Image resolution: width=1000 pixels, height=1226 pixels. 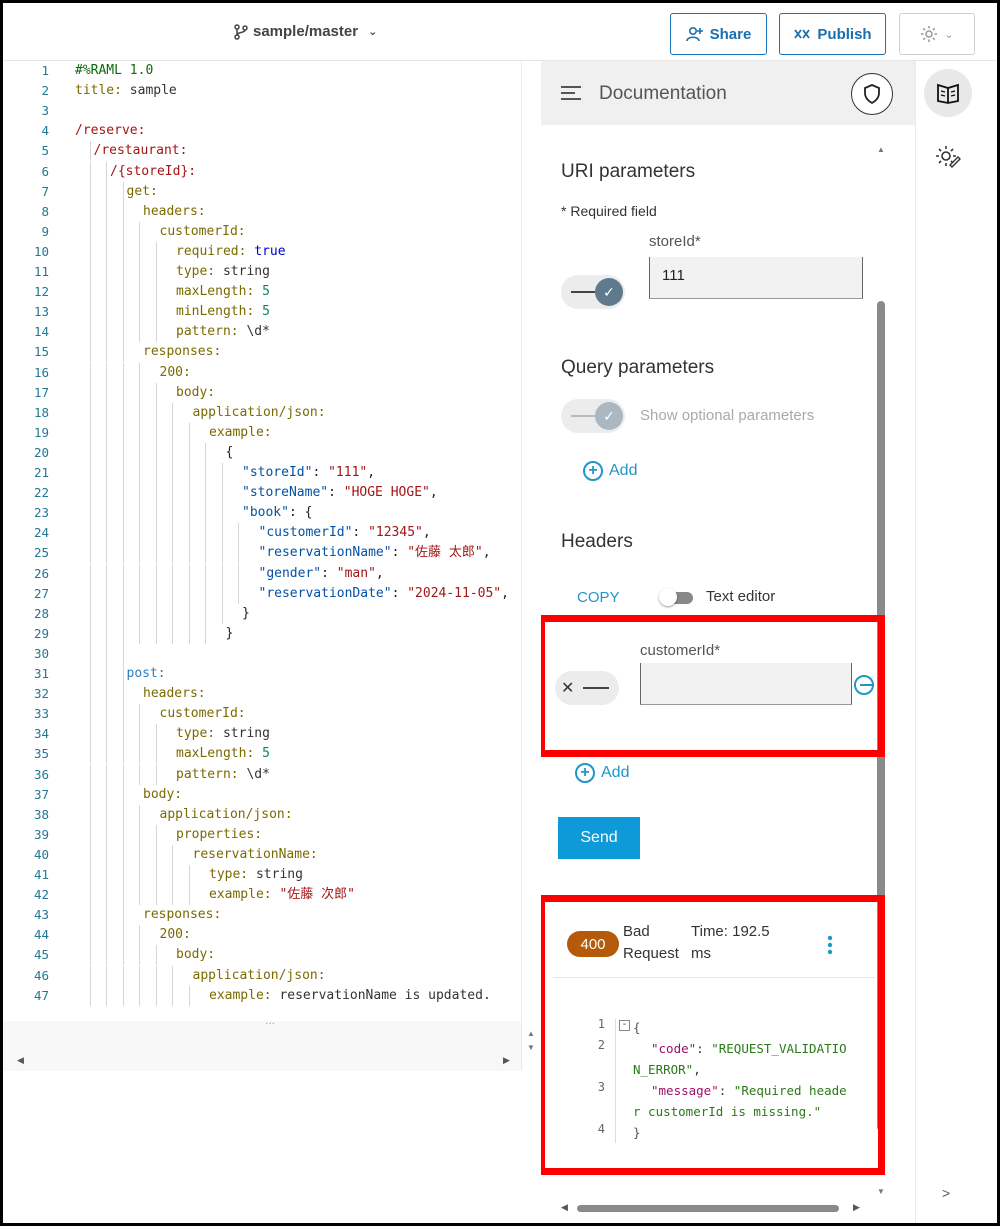 I want to click on code-line: 17 body:, so click(x=262, y=392).